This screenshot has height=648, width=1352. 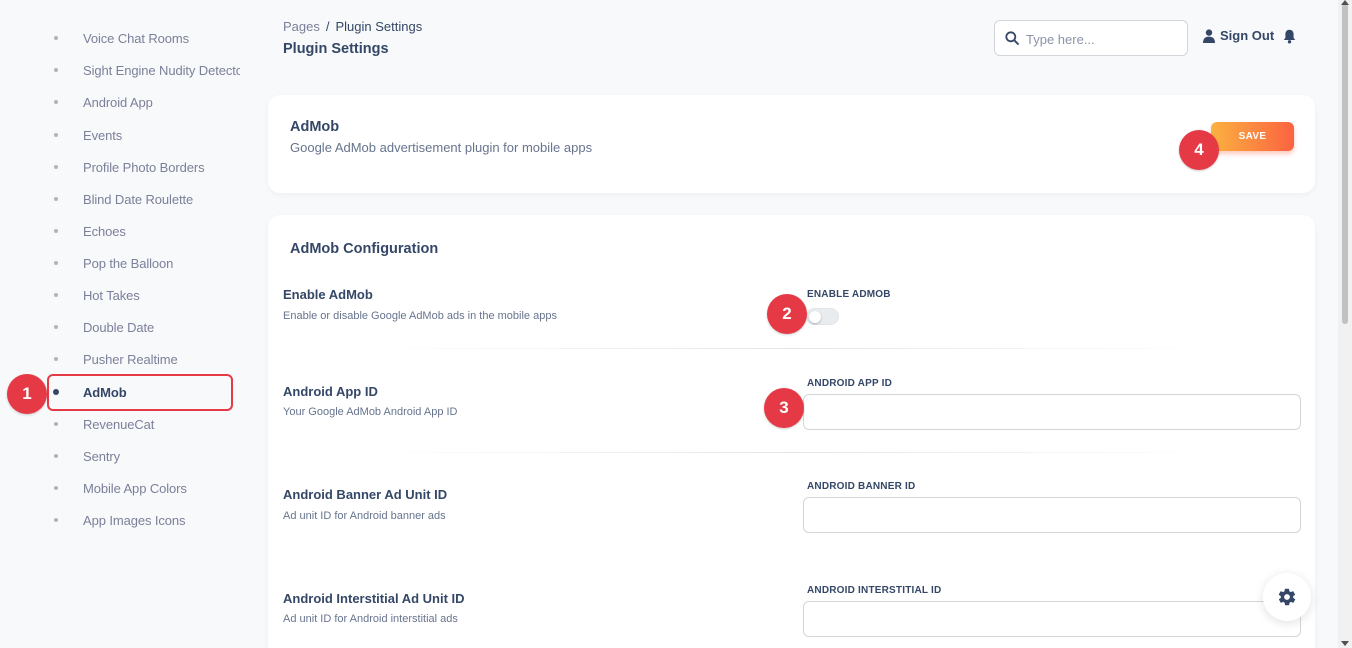 I want to click on settings-button, so click(x=1287, y=597).